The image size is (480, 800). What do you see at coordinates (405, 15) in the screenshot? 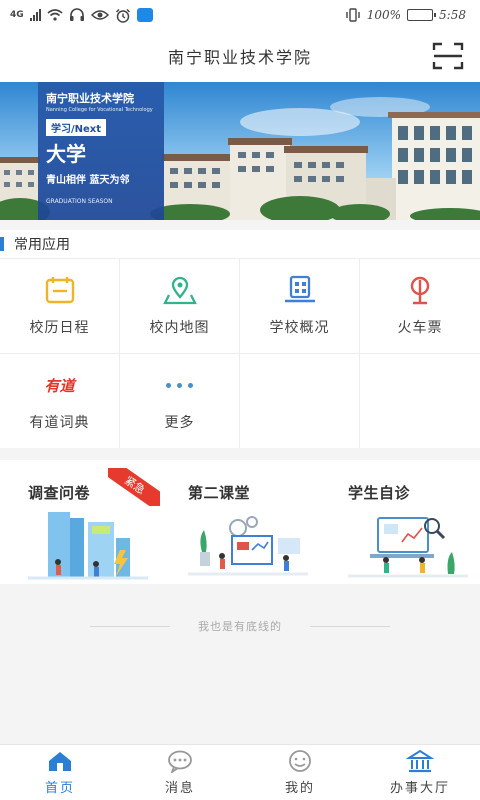
I see `status-right: 100% 5:58` at bounding box center [405, 15].